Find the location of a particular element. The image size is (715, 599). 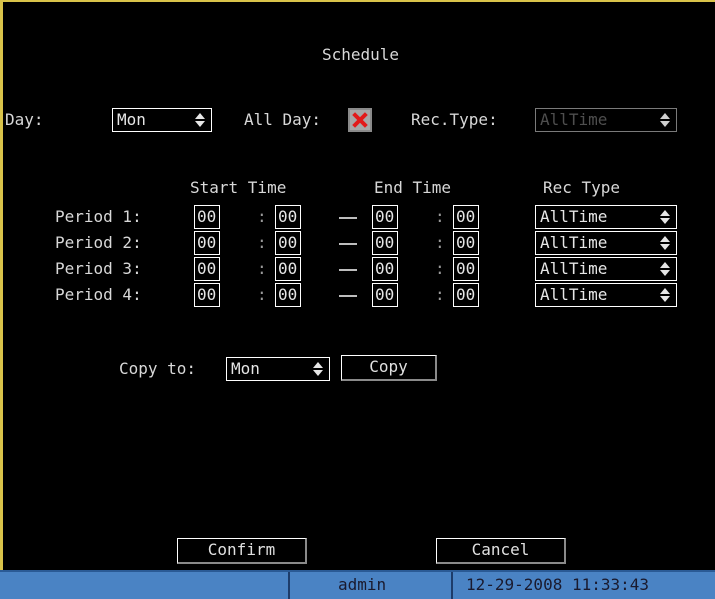

dialog-title: Schedule is located at coordinates (360, 54).